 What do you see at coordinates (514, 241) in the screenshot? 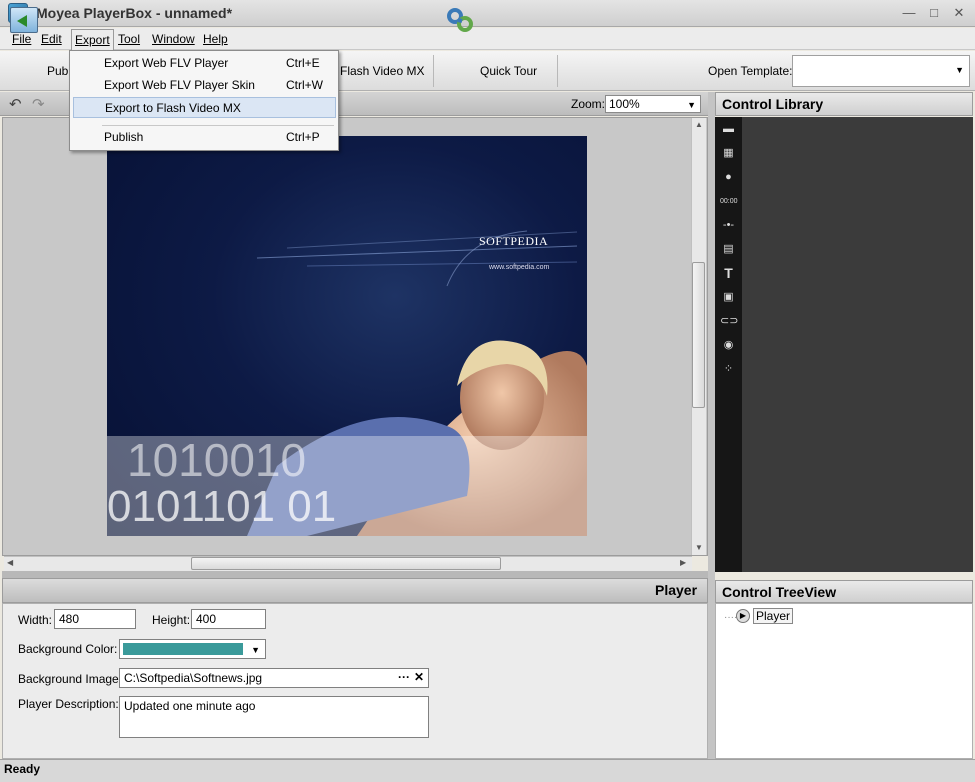
I see `image-brand-text: SOFTPEDIA` at bounding box center [514, 241].